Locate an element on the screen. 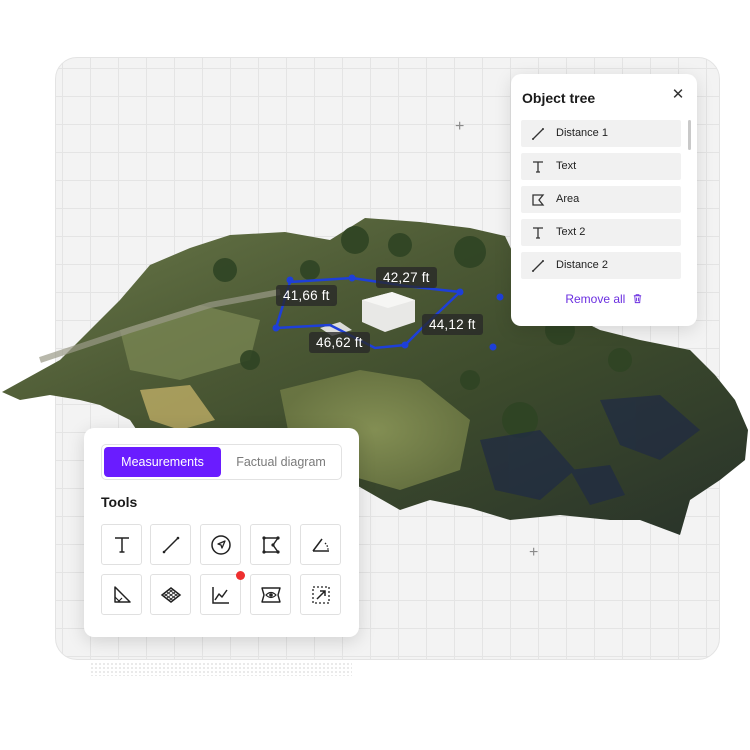 This screenshot has height=750, width=750. text-tool-button is located at coordinates (121, 544).